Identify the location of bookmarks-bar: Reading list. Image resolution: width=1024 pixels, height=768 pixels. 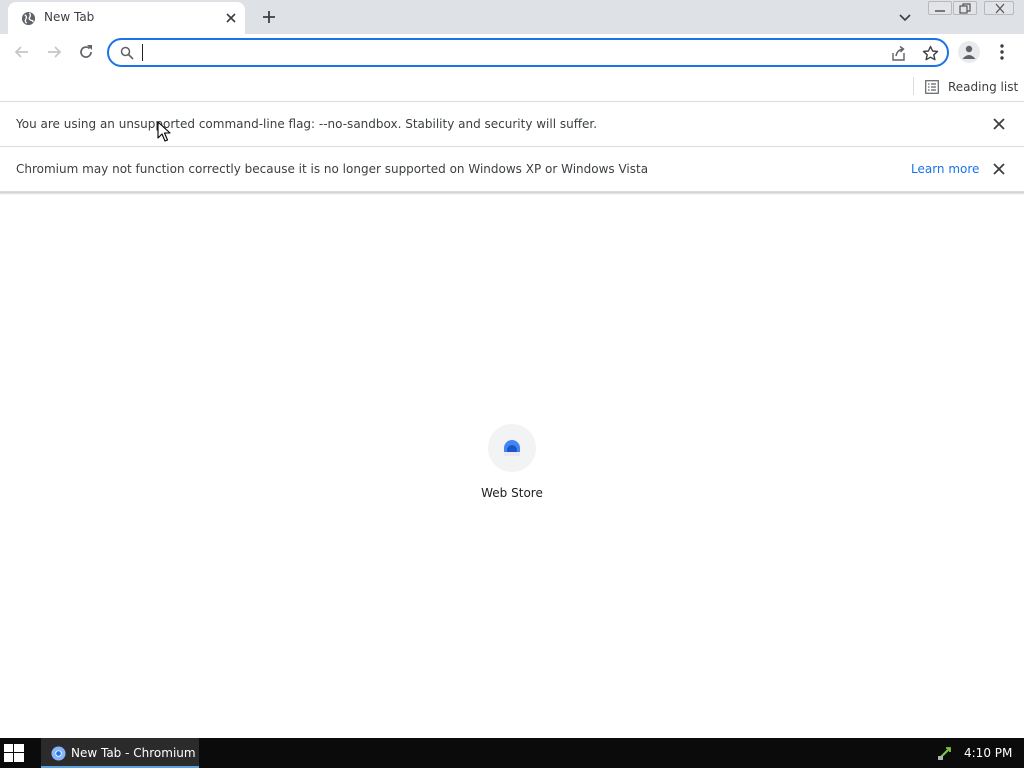
(512, 86).